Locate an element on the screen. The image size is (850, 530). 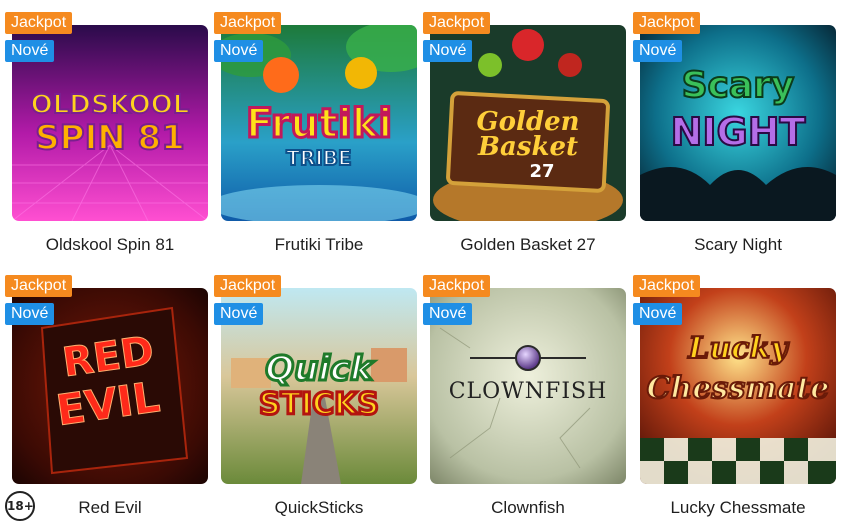
logo-line-1: Quick is located at coordinates (320, 369).